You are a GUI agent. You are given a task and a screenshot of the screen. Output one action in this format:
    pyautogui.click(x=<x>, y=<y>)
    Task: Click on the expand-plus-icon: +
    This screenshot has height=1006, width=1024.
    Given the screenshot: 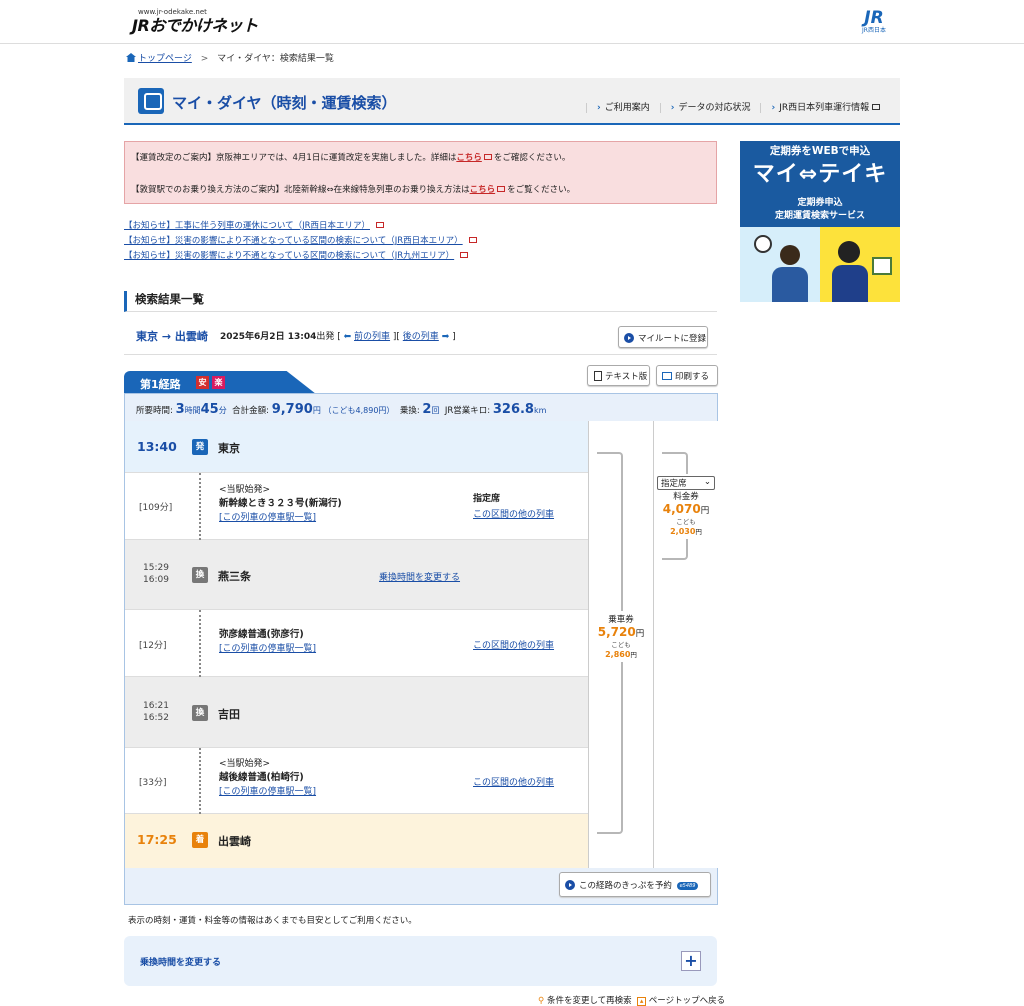 What is the action you would take?
    pyautogui.click(x=691, y=961)
    